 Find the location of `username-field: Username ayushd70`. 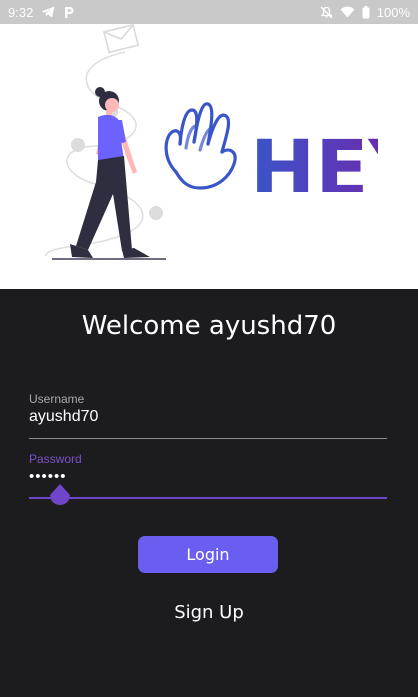

username-field: Username ayushd70 is located at coordinates (208, 415).